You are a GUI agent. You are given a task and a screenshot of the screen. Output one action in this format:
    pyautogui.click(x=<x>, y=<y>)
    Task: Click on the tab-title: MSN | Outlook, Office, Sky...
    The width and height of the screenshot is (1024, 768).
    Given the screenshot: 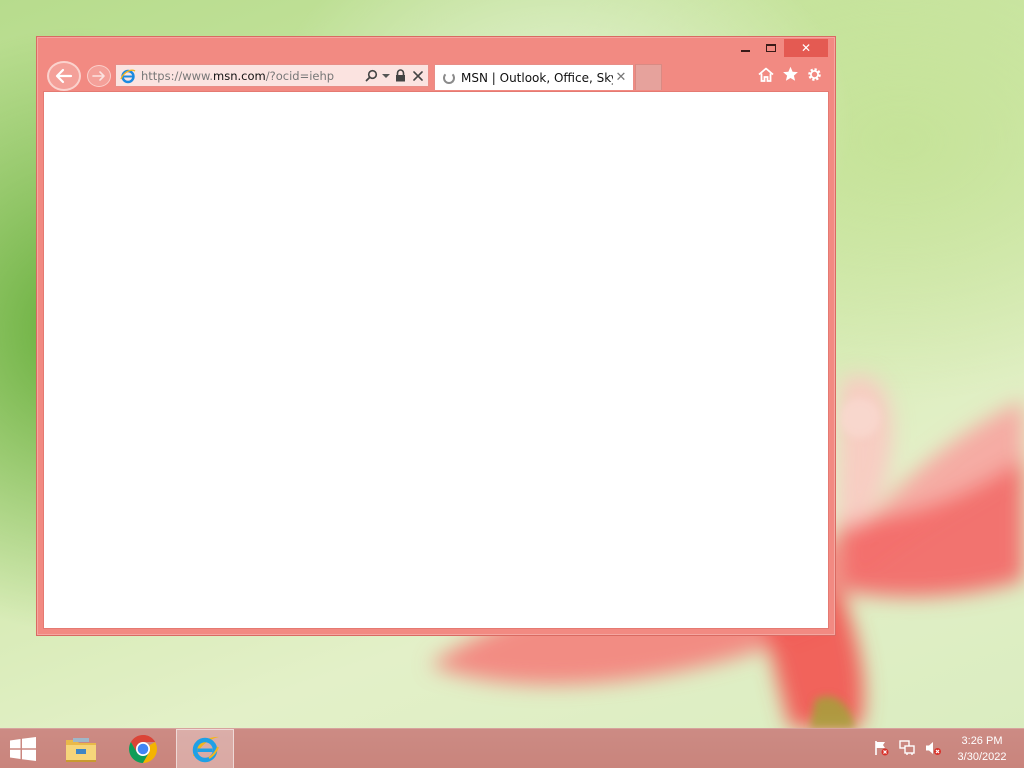 What is the action you would take?
    pyautogui.click(x=537, y=77)
    